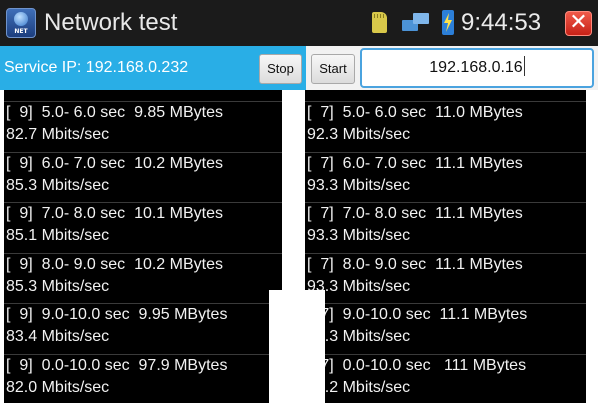 The height and width of the screenshot is (403, 598). I want to click on result-bandwidth: 93.2 Mbits/sec, so click(359, 387).